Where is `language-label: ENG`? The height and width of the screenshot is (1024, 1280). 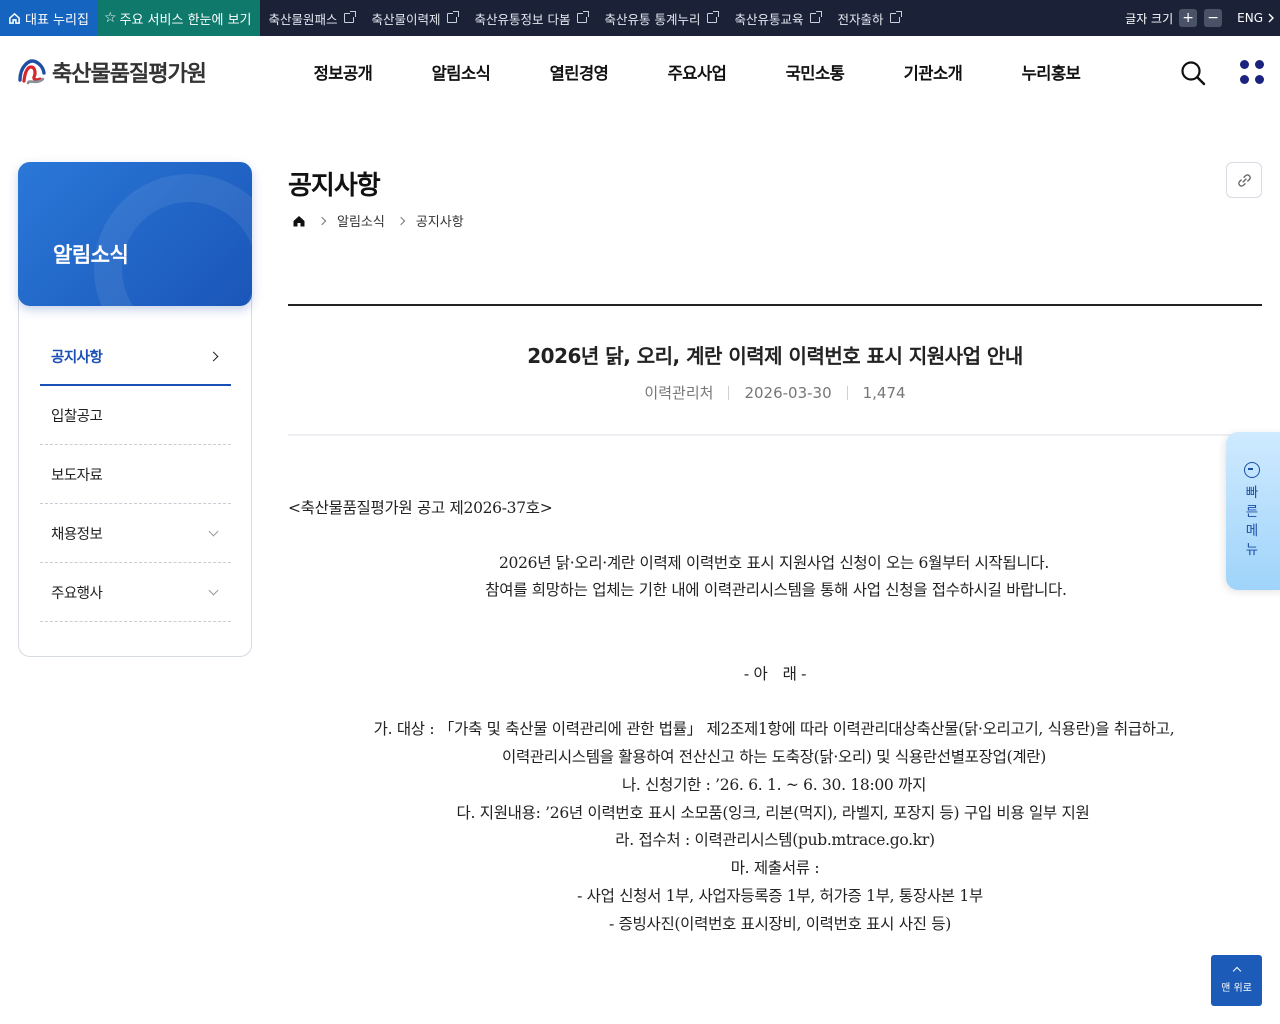
language-label: ENG is located at coordinates (1250, 18).